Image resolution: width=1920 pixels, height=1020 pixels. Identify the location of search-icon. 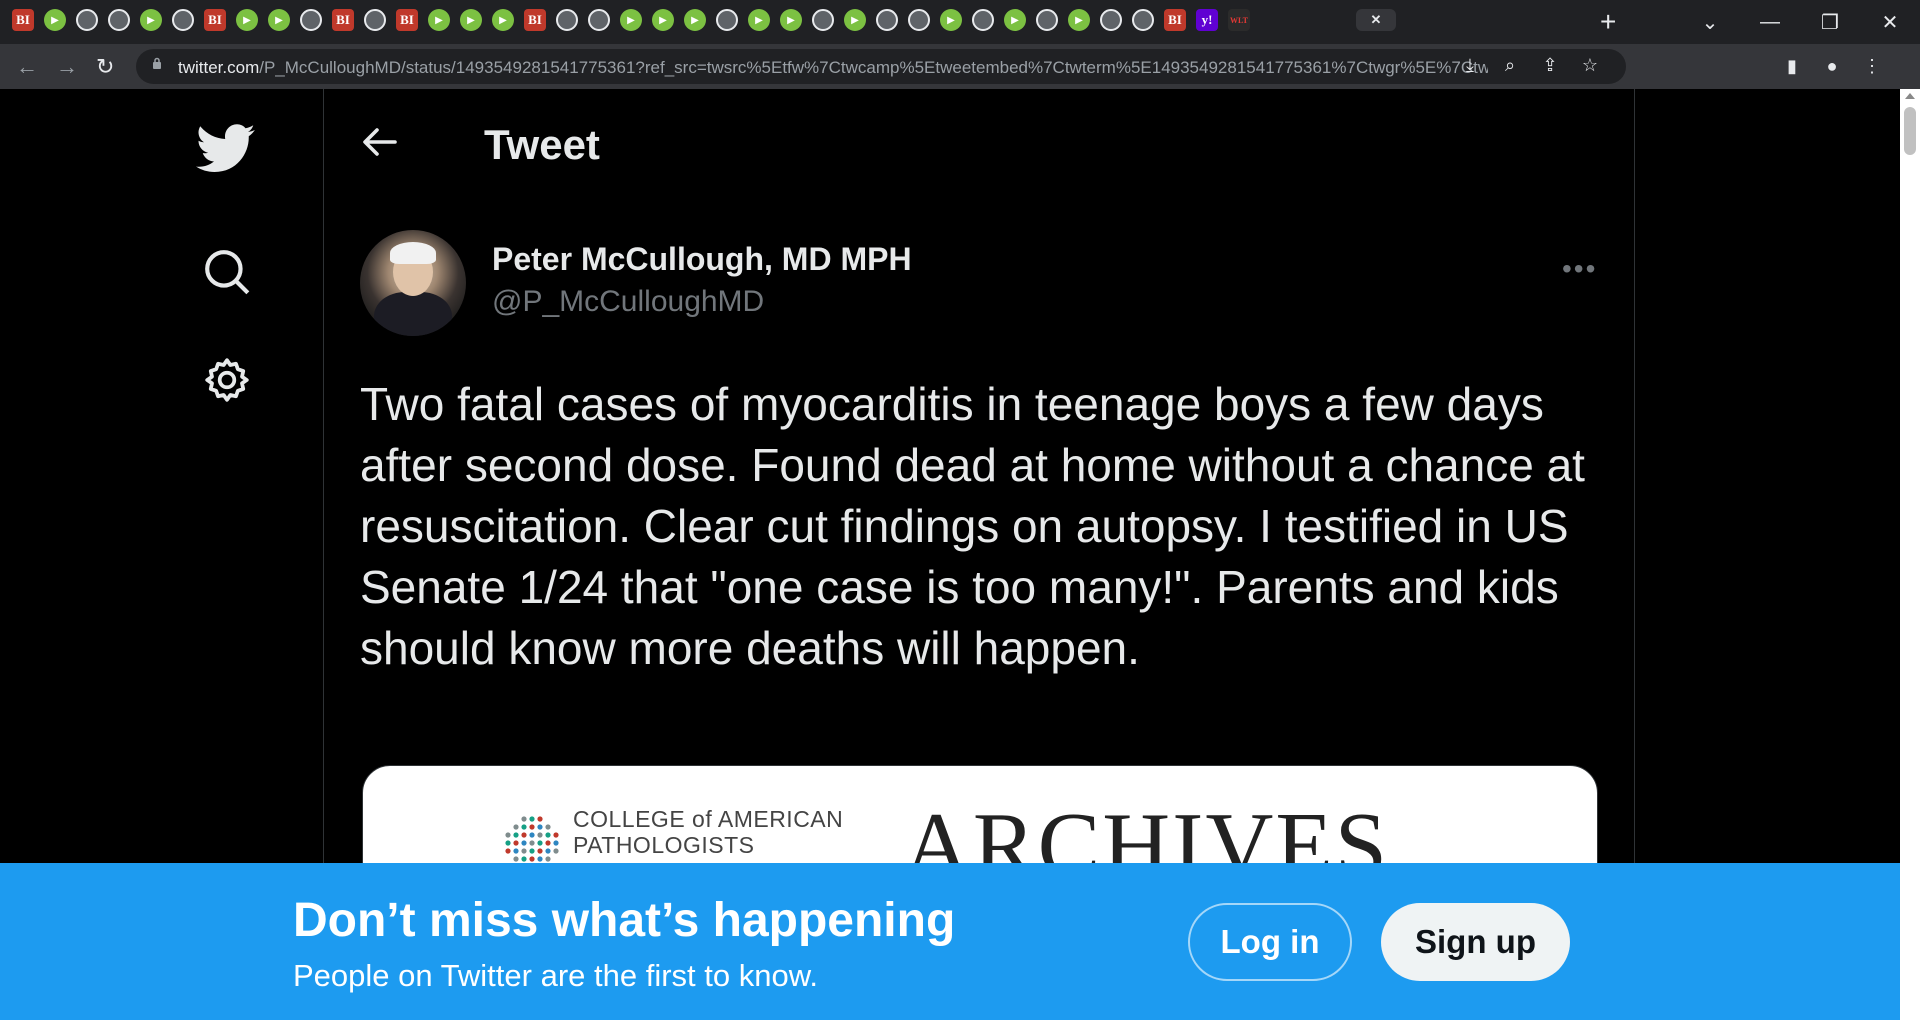
(227, 272).